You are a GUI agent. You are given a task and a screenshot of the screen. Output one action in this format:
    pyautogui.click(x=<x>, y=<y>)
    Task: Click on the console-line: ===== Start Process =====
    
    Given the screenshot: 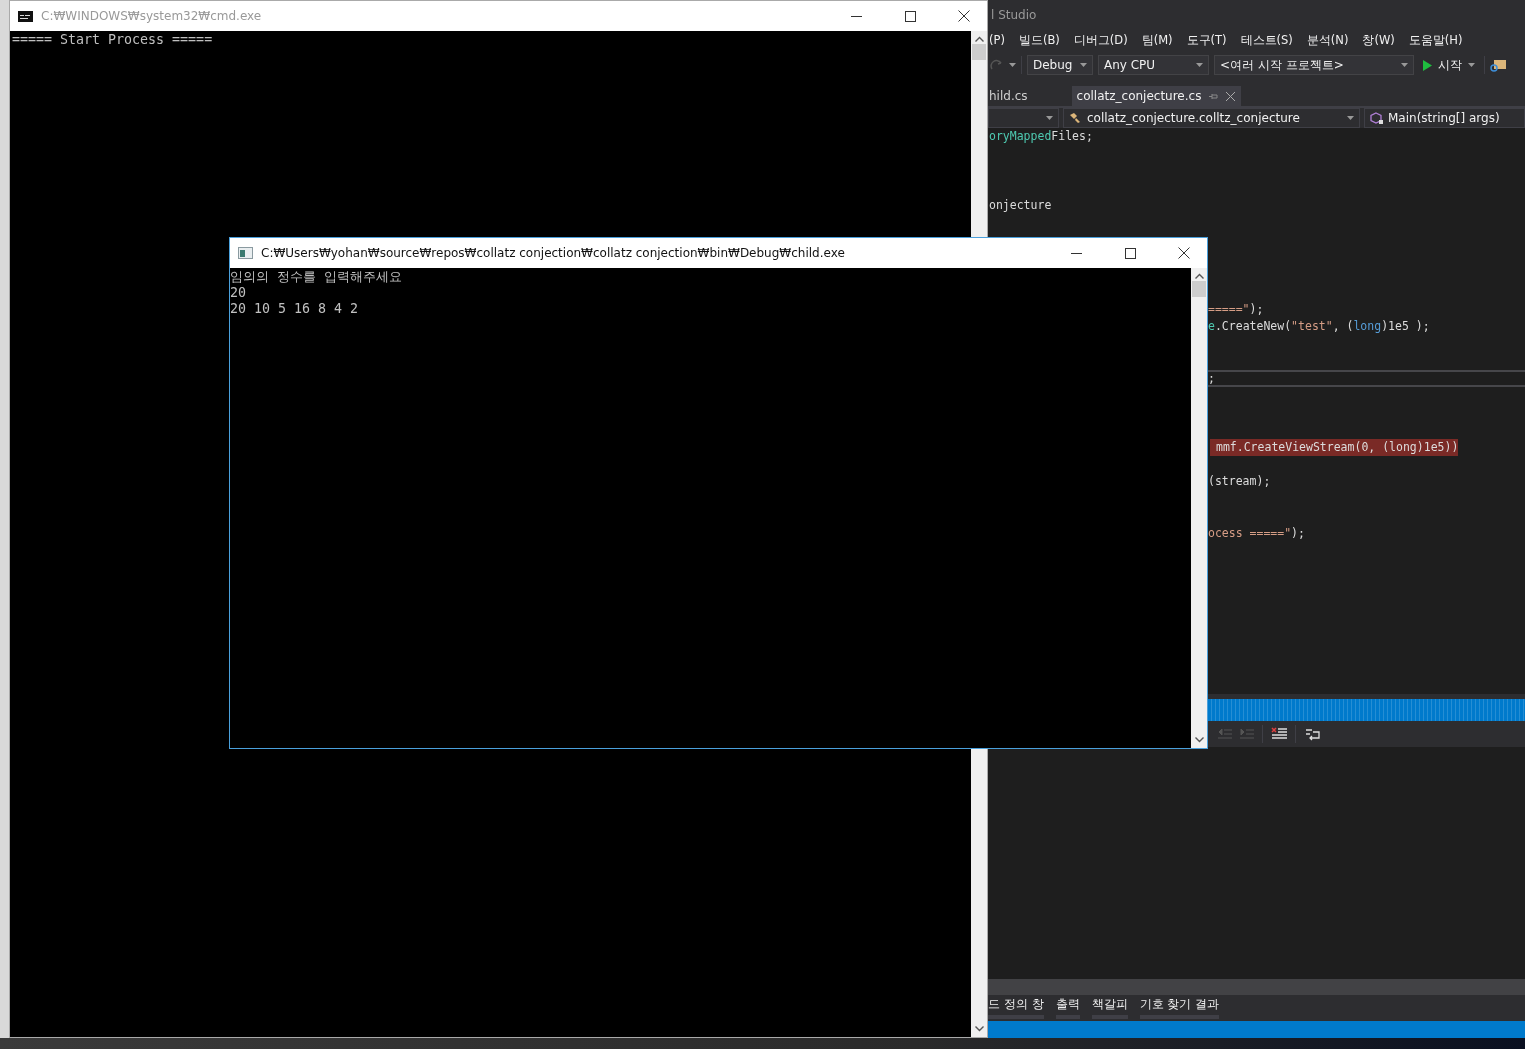 What is the action you would take?
    pyautogui.click(x=112, y=40)
    